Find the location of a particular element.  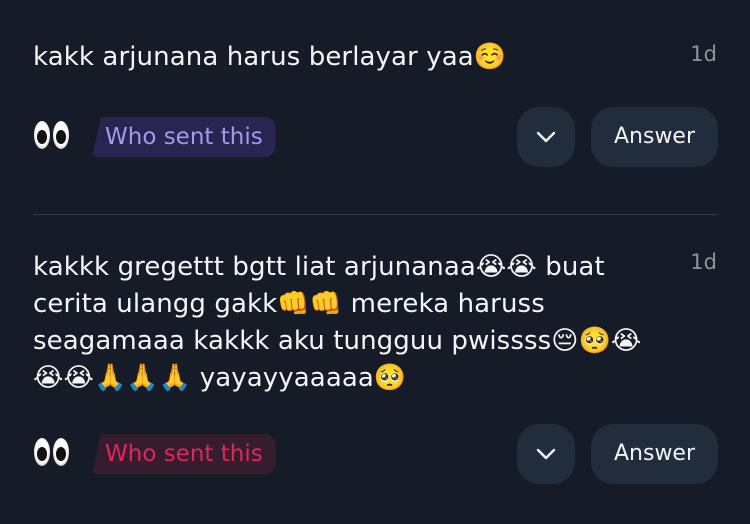

message-text: kakk arjunana harus berlayar yaa☺️ is located at coordinates (270, 57).